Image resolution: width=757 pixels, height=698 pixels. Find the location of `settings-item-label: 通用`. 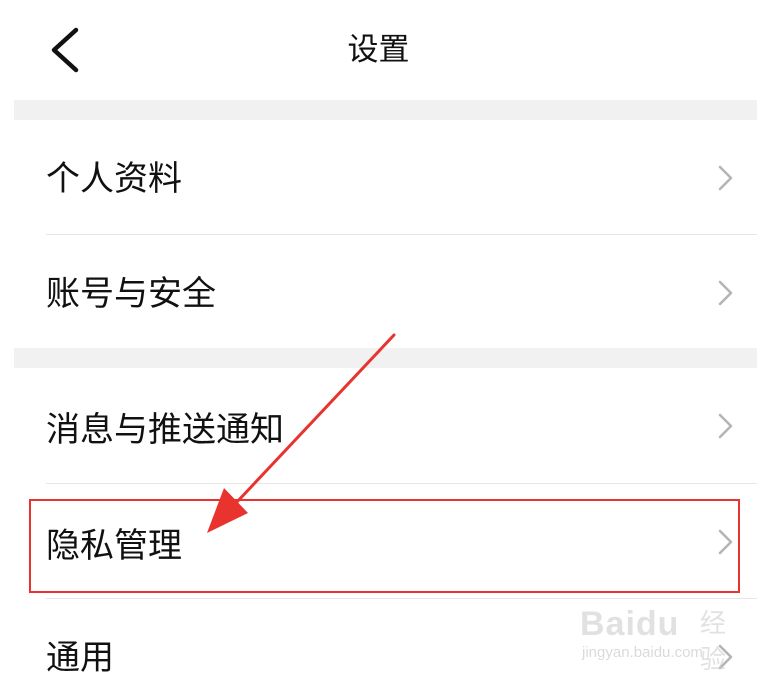

settings-item-label: 通用 is located at coordinates (80, 658).